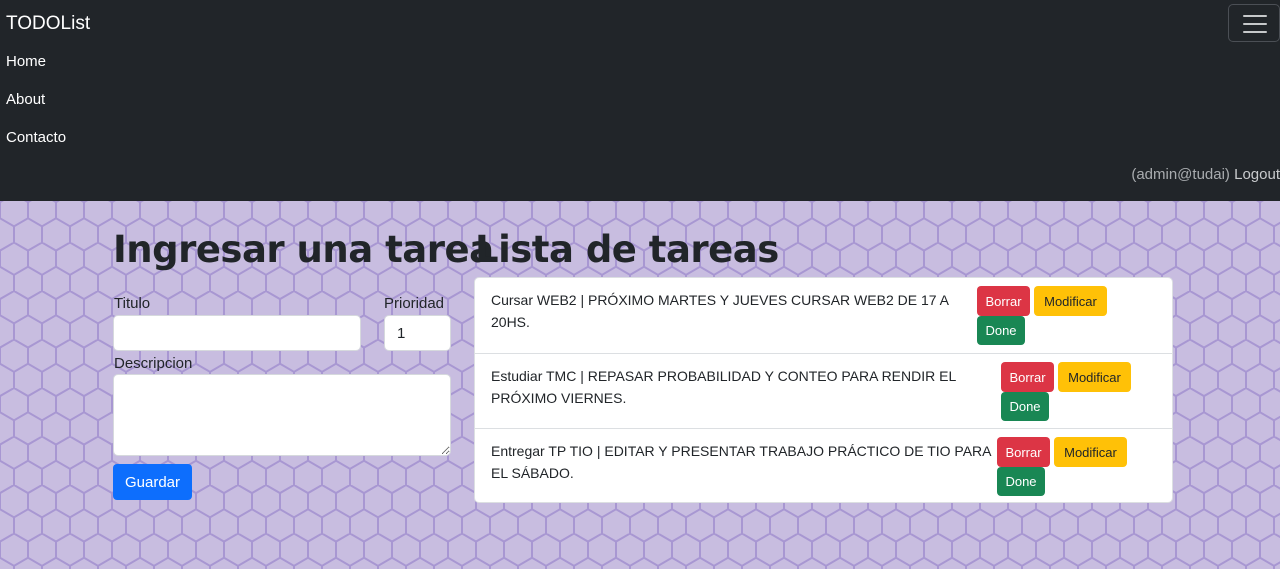  Describe the element at coordinates (132, 303) in the screenshot. I see `titulo-label: Titulo` at that location.